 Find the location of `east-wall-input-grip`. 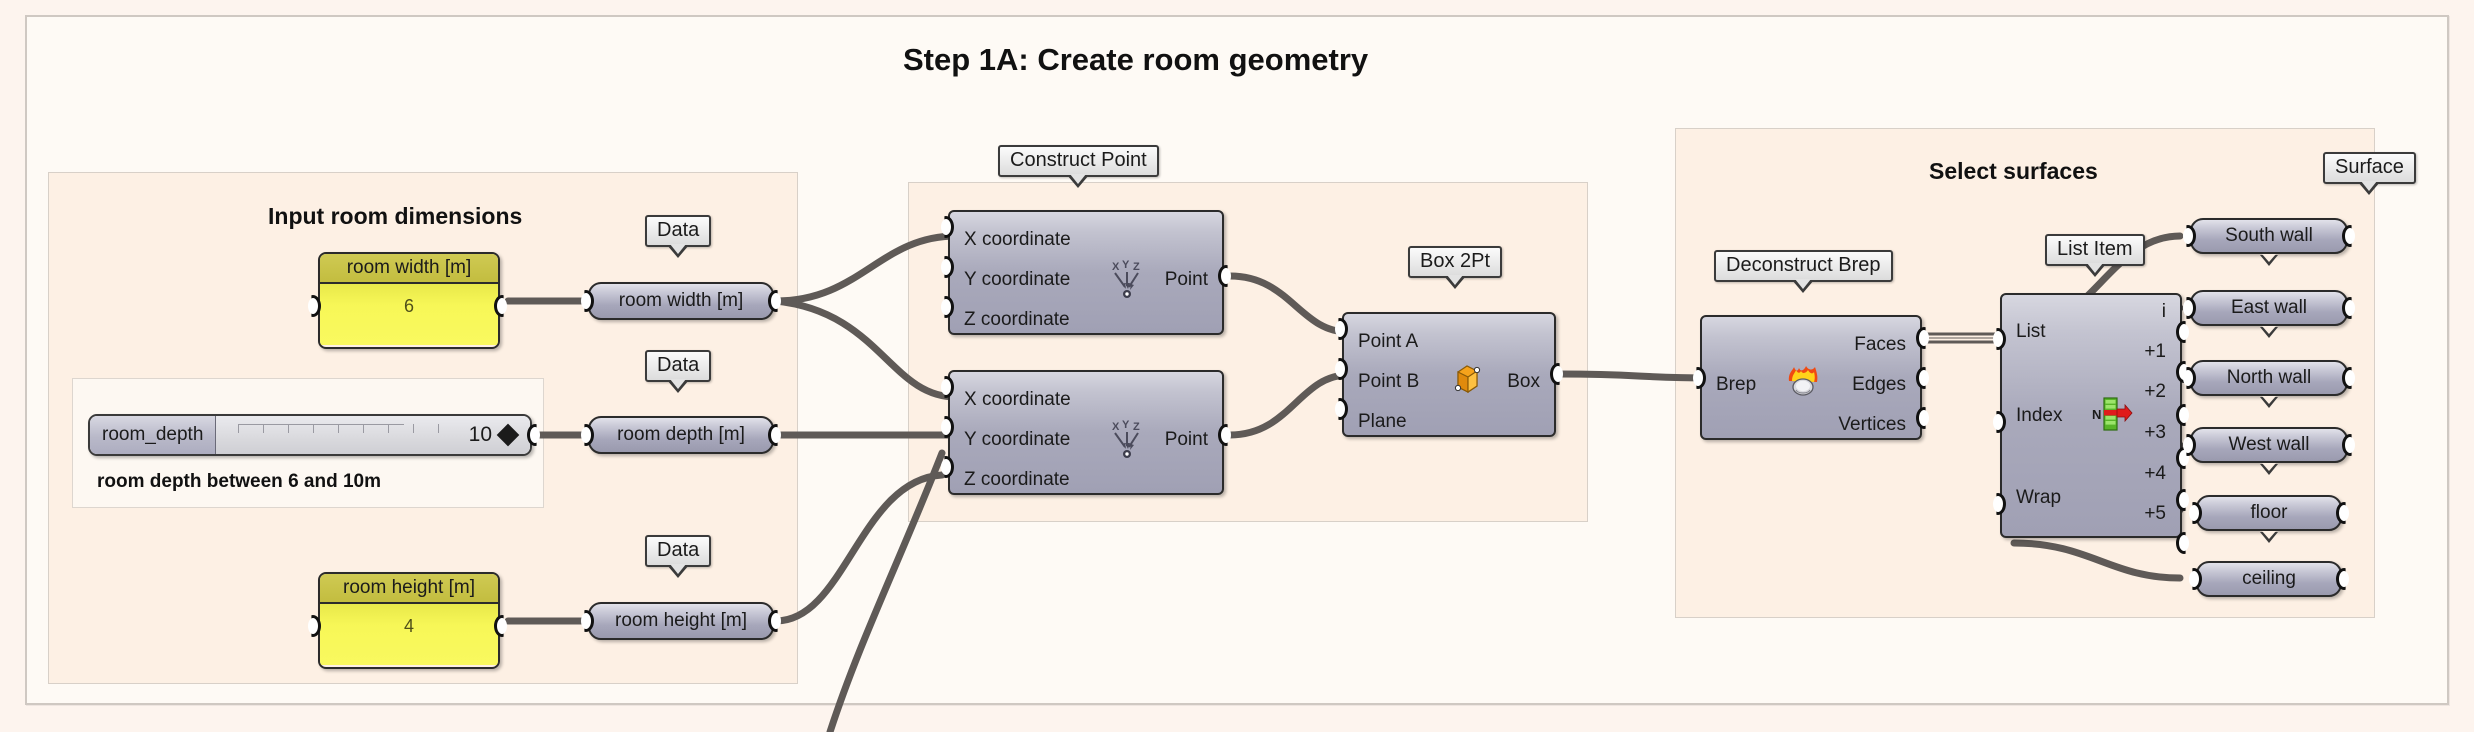

east-wall-input-grip is located at coordinates (2188, 308).